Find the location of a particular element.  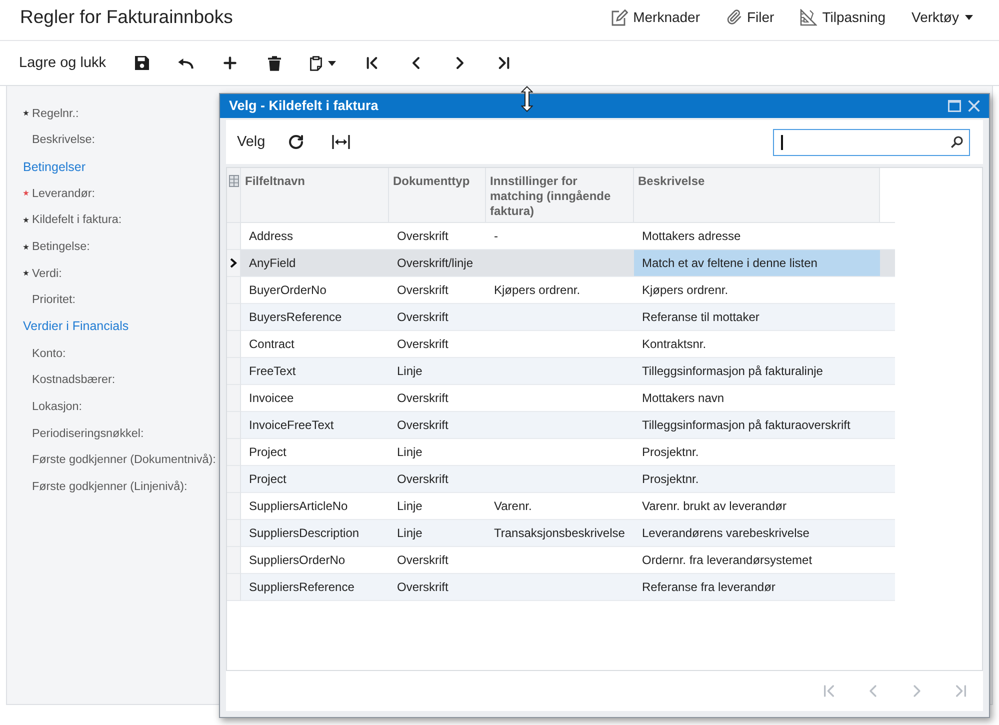

close-button is located at coordinates (974, 106).